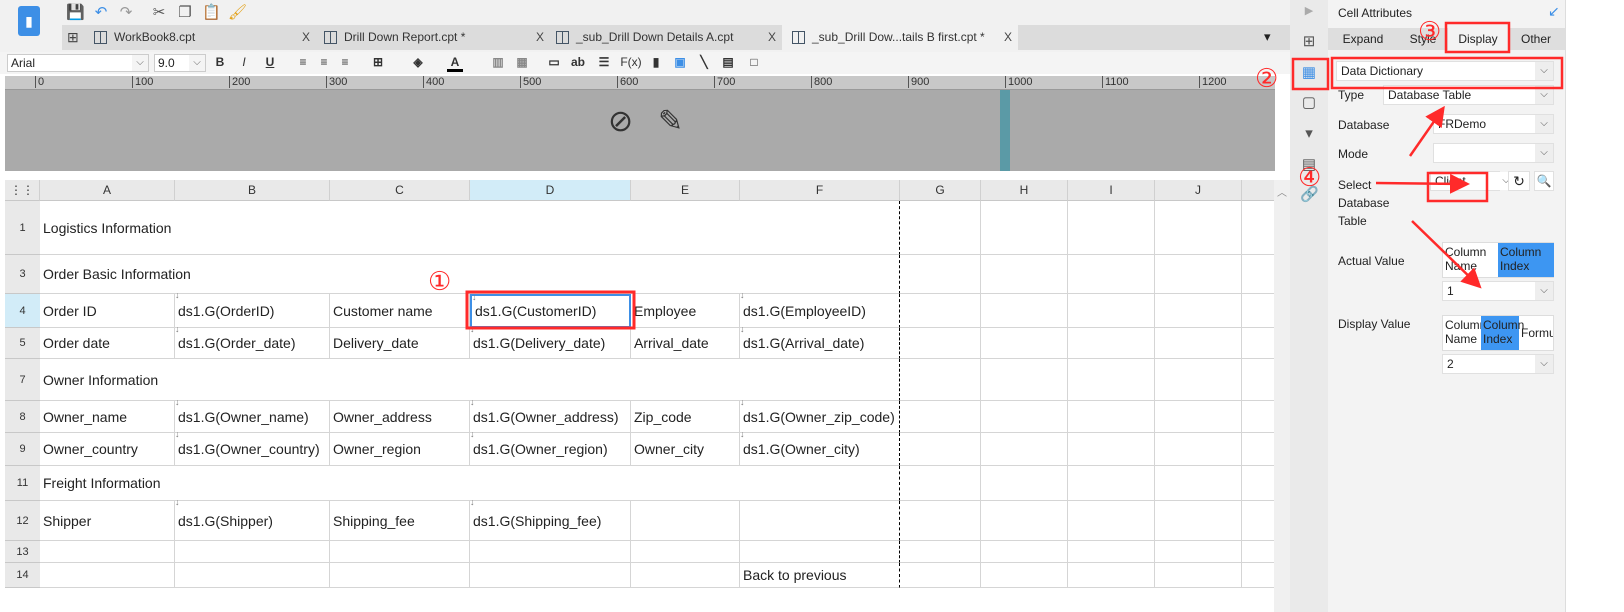 This screenshot has width=1624, height=612. What do you see at coordinates (22, 343) in the screenshot?
I see `row-header-5: 5` at bounding box center [22, 343].